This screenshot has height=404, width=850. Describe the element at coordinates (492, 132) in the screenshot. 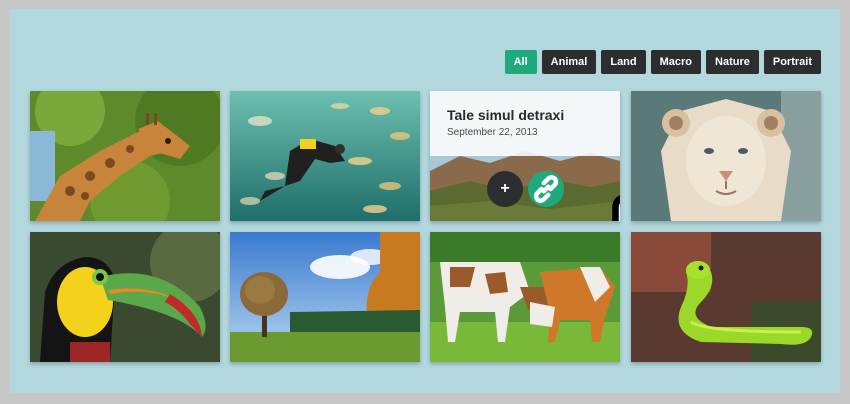

I see `caption-date: September 22, 2013` at that location.